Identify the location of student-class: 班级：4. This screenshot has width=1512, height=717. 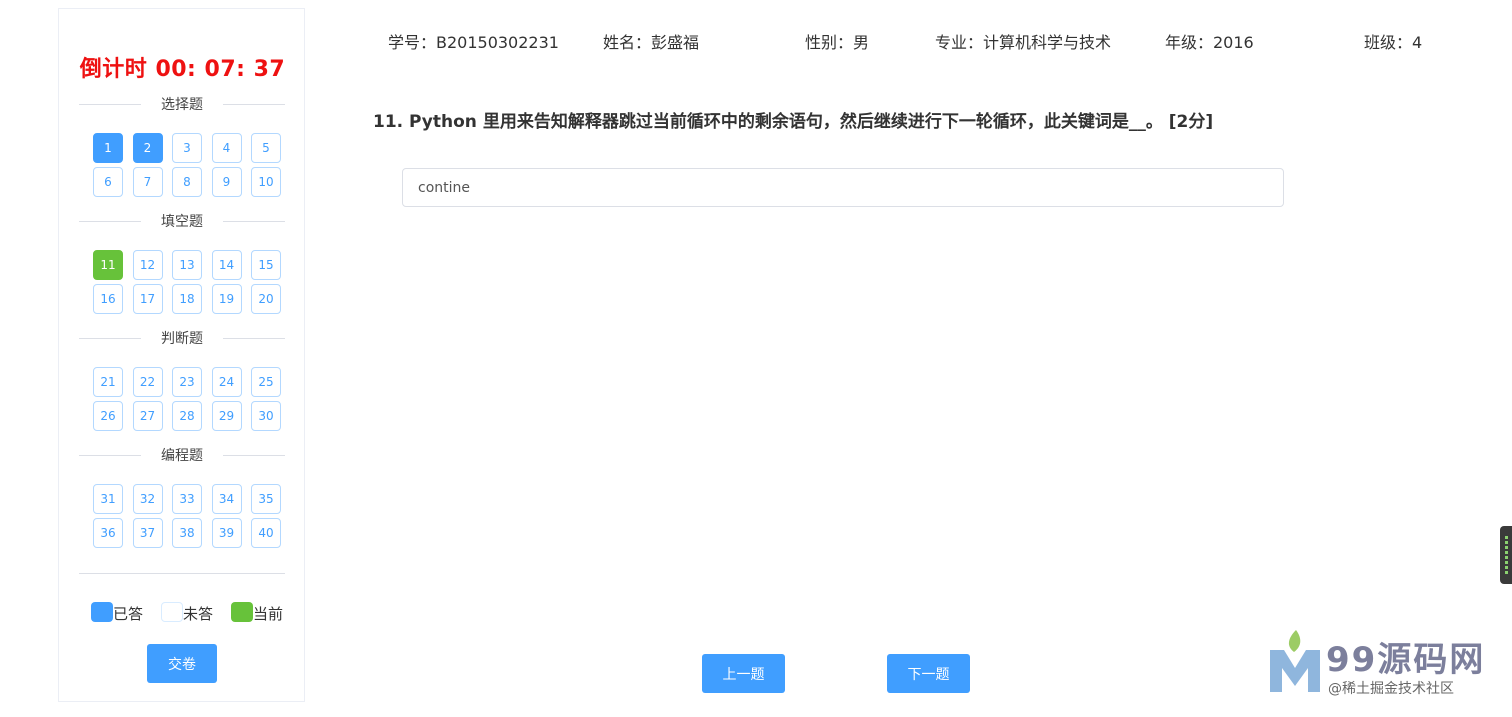
(1393, 42).